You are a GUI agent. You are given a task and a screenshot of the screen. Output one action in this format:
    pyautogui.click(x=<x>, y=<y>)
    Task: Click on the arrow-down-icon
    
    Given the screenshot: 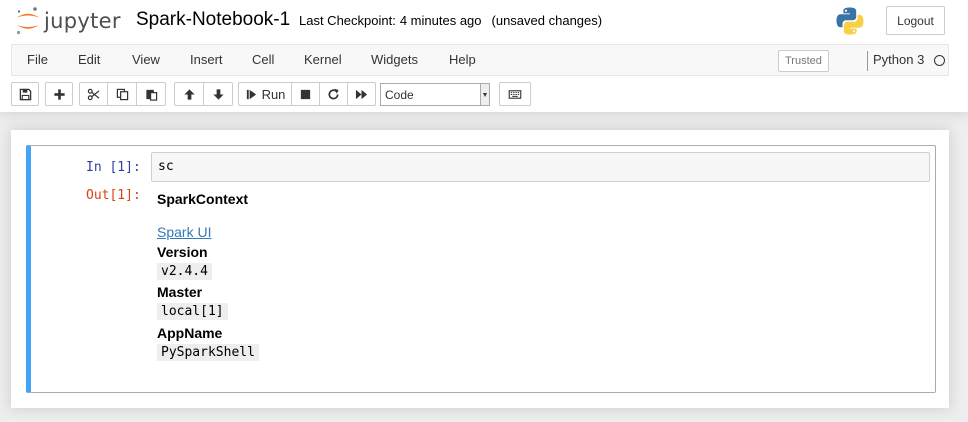 What is the action you would take?
    pyautogui.click(x=218, y=94)
    